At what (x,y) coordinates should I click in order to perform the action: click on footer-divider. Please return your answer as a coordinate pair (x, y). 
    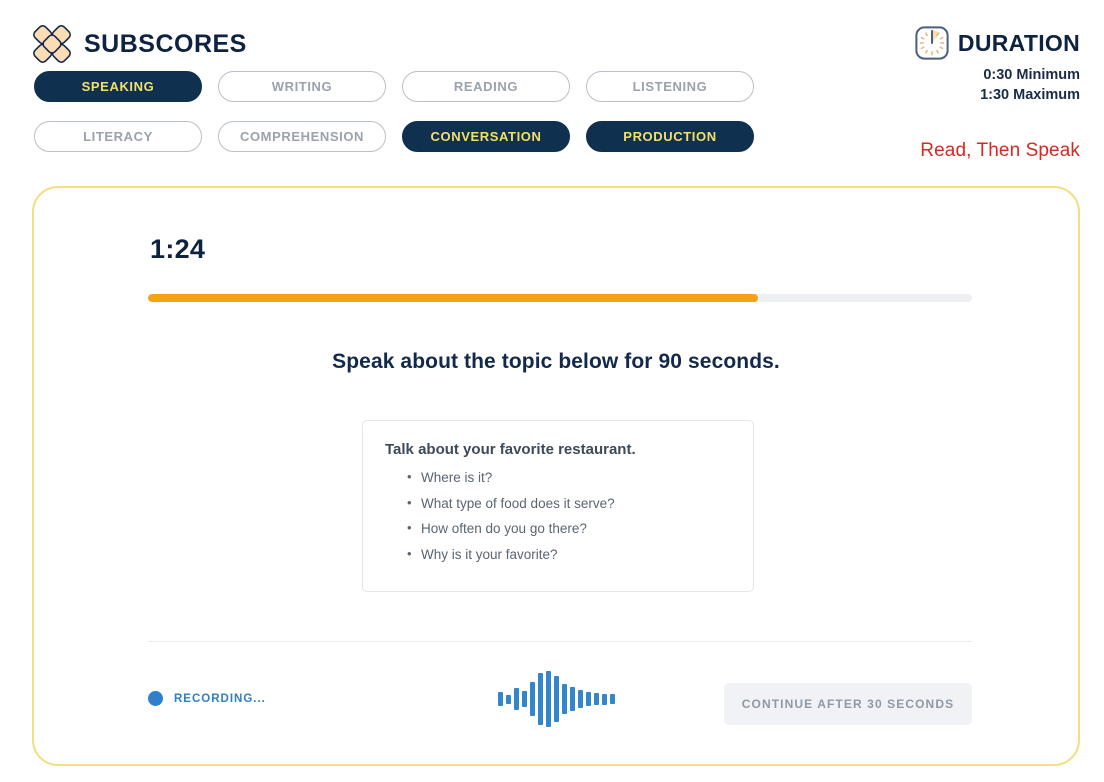
    Looking at the image, I should click on (560, 641).